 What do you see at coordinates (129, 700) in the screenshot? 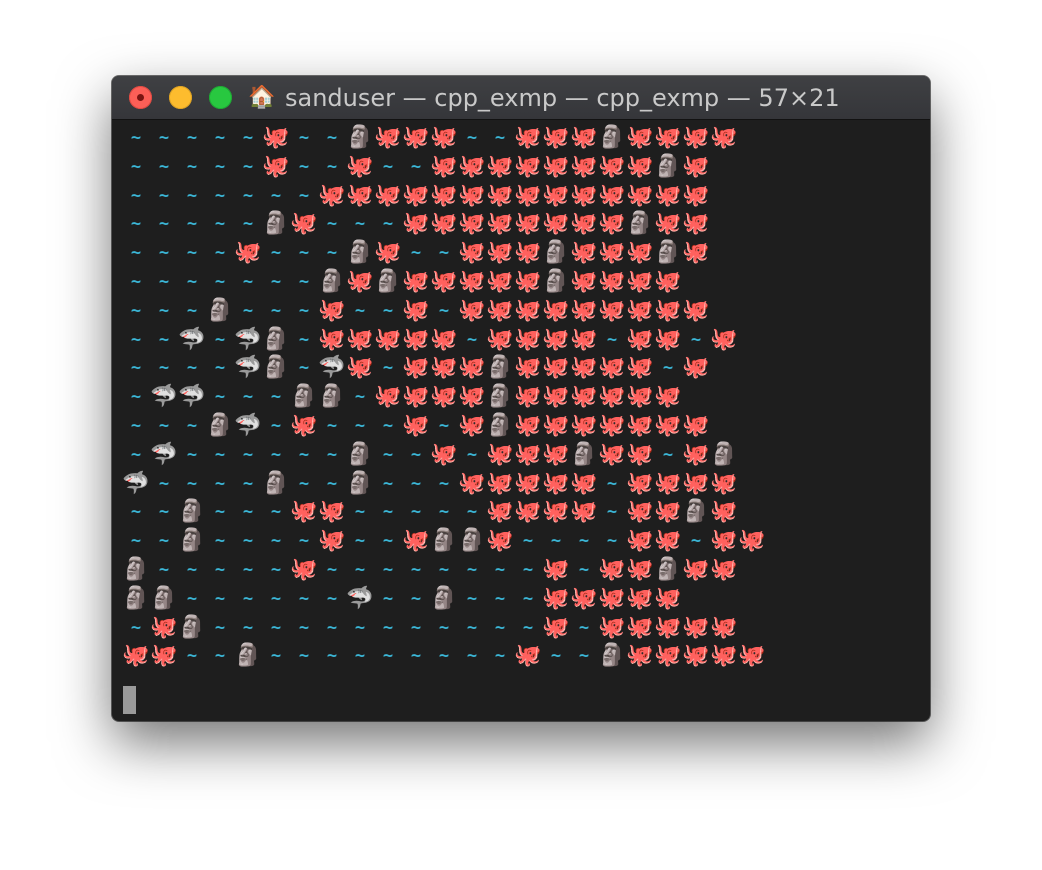
I see `text-cursor` at bounding box center [129, 700].